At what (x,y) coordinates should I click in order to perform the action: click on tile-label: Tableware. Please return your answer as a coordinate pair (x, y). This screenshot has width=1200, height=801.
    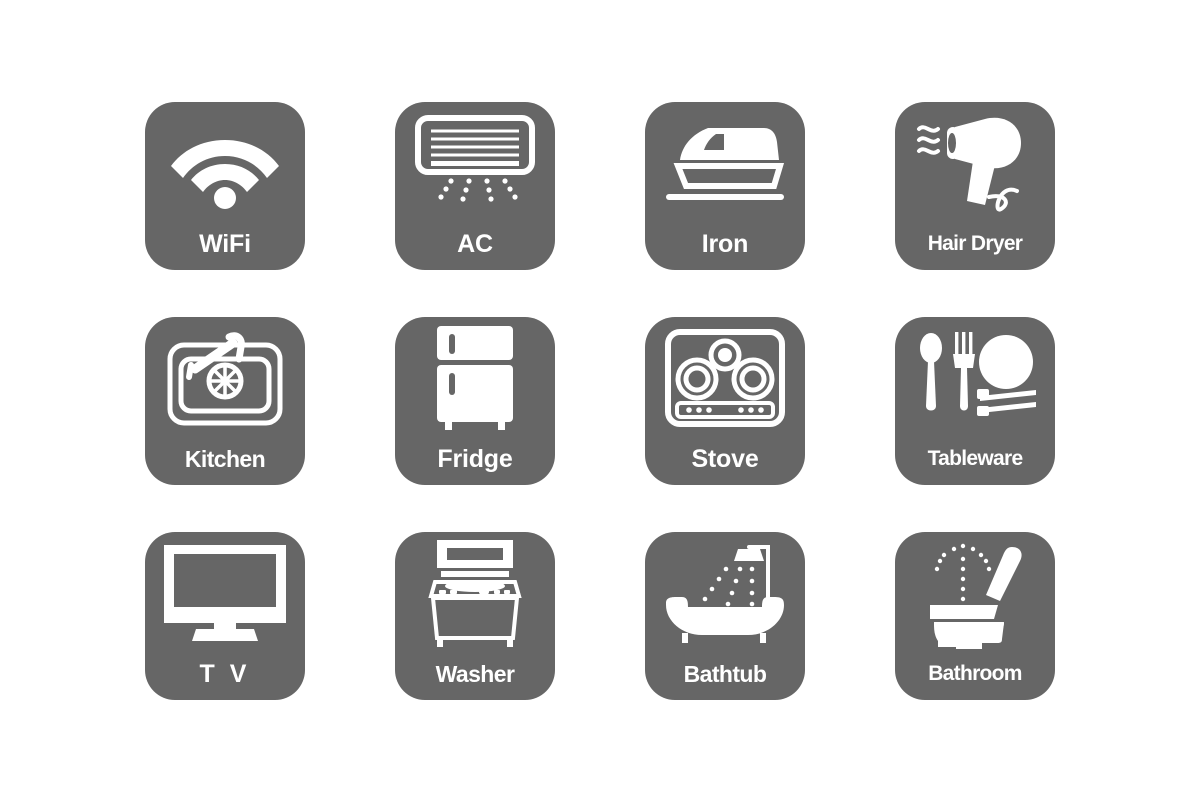
    Looking at the image, I should click on (975, 458).